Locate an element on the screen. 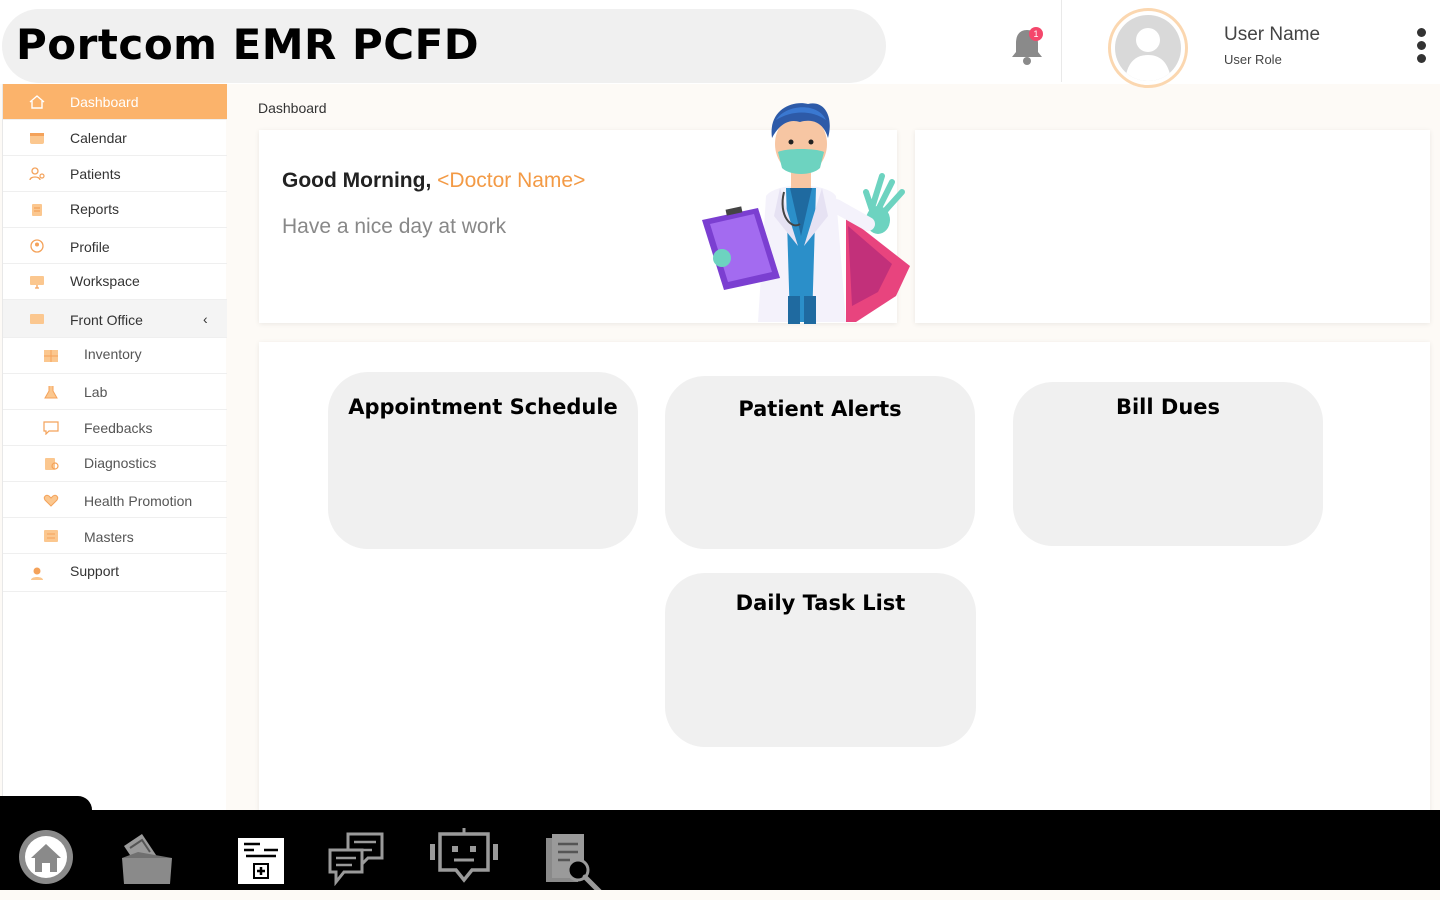 Image resolution: width=1440 pixels, height=900 pixels. sidebar-item-label: Inventory is located at coordinates (113, 354).